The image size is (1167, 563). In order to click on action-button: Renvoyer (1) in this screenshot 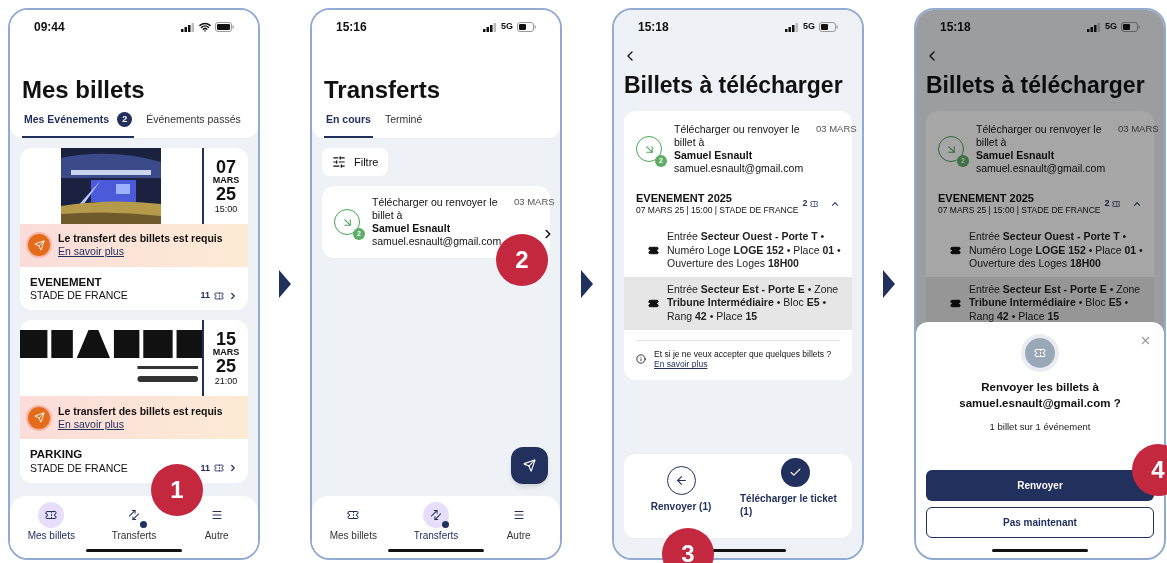, I will do `click(681, 486)`.